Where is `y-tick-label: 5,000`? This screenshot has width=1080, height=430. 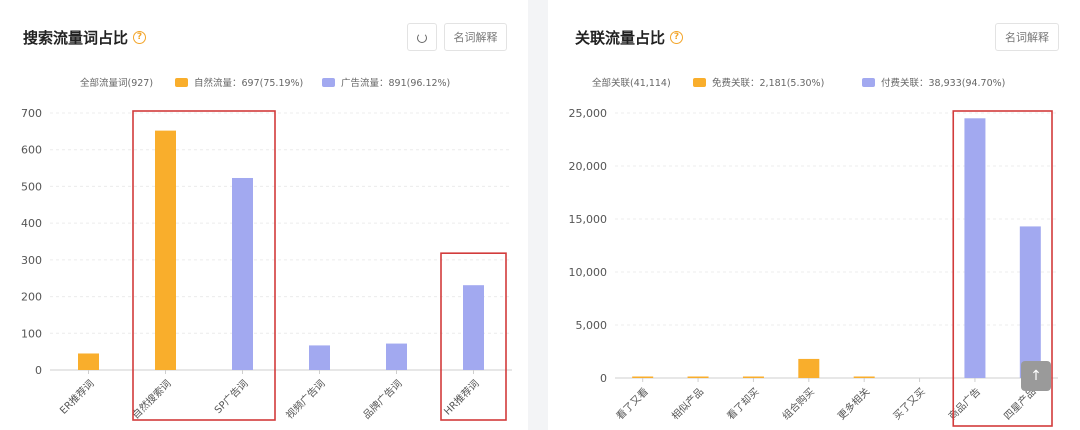
y-tick-label: 5,000 is located at coordinates (592, 325).